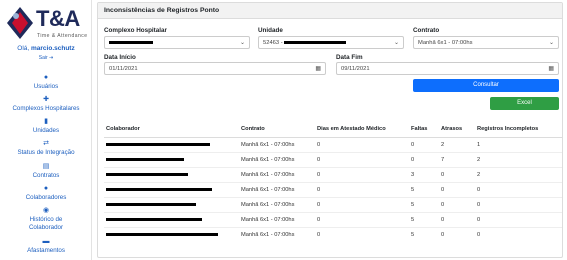 The height and width of the screenshot is (260, 567). What do you see at coordinates (46, 148) in the screenshot?
I see `sidebar-item-status: ⇄ Status de Integração` at bounding box center [46, 148].